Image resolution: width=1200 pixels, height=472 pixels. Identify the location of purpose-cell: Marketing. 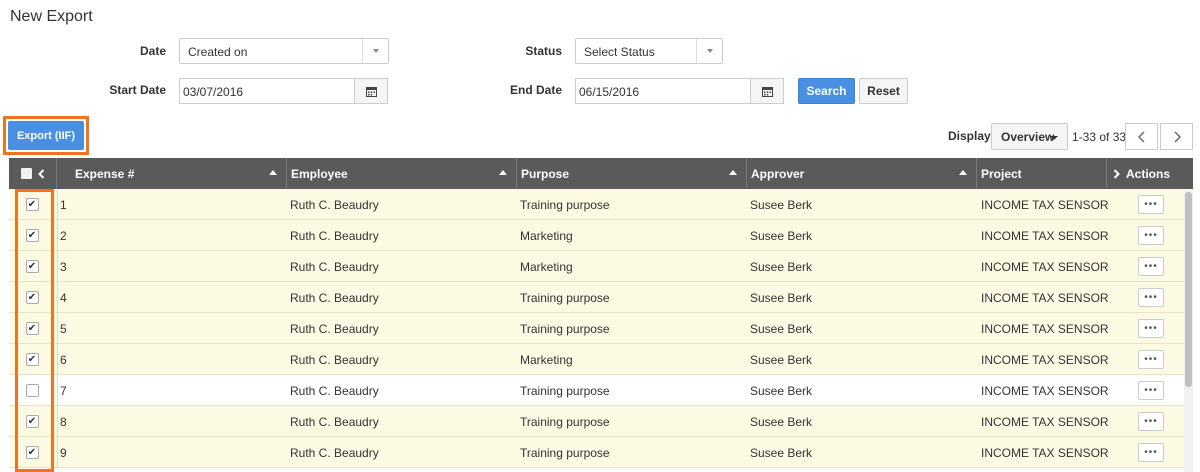
(546, 359).